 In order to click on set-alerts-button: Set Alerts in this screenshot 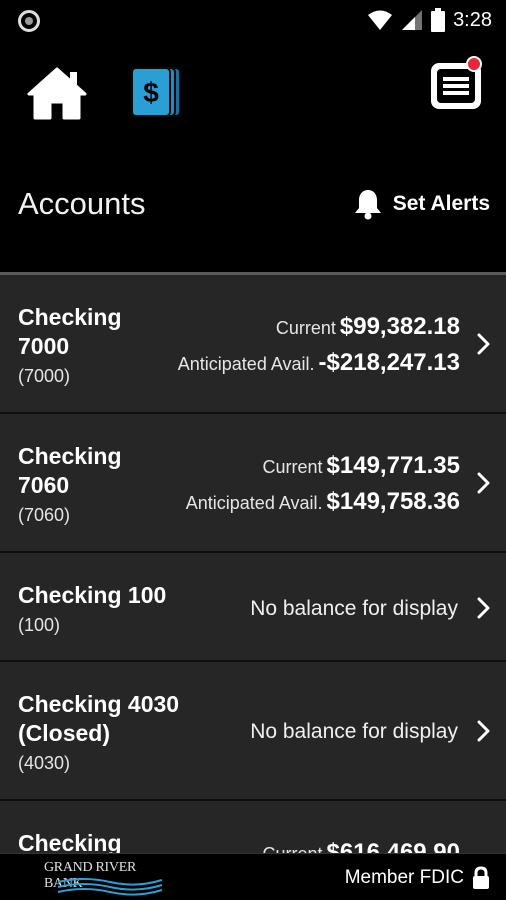, I will do `click(421, 204)`.